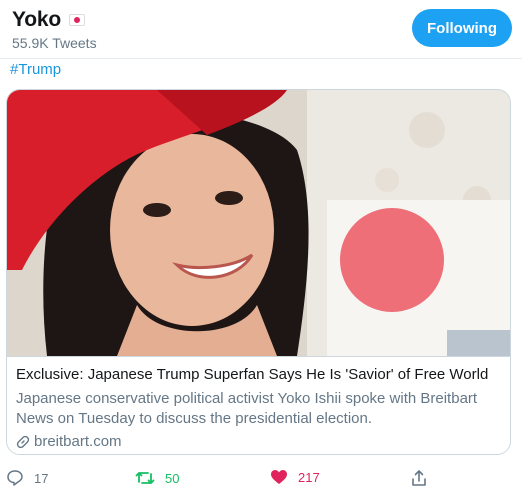  I want to click on heart-icon, so click(279, 477).